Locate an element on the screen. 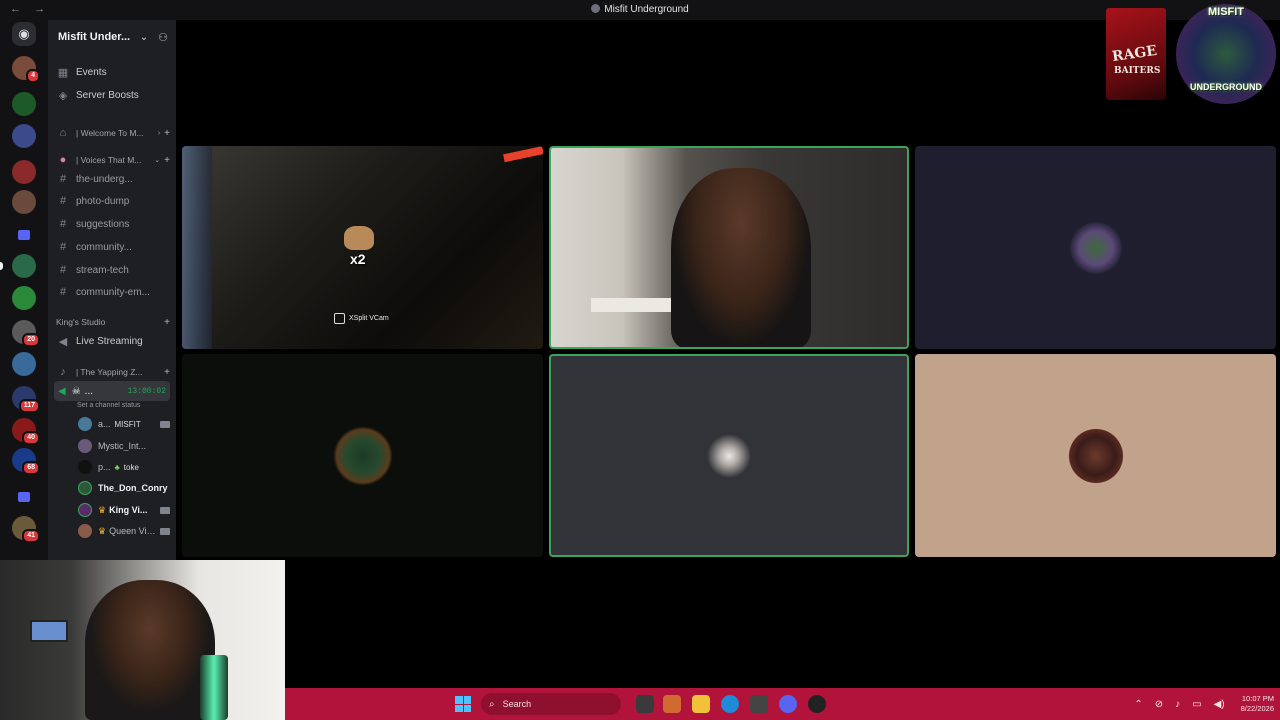 The height and width of the screenshot is (720, 1280). video-background is located at coordinates (197, 247).